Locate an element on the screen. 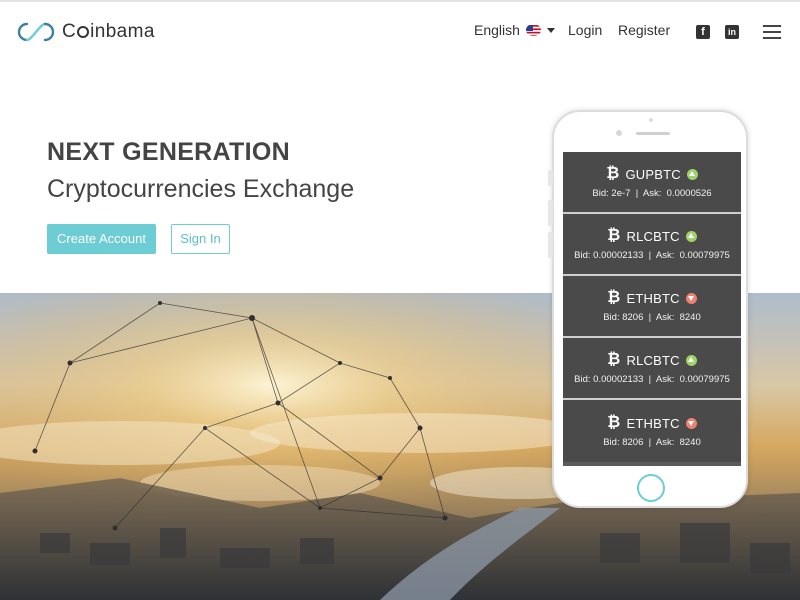  o-ring-glyph is located at coordinates (83, 32).